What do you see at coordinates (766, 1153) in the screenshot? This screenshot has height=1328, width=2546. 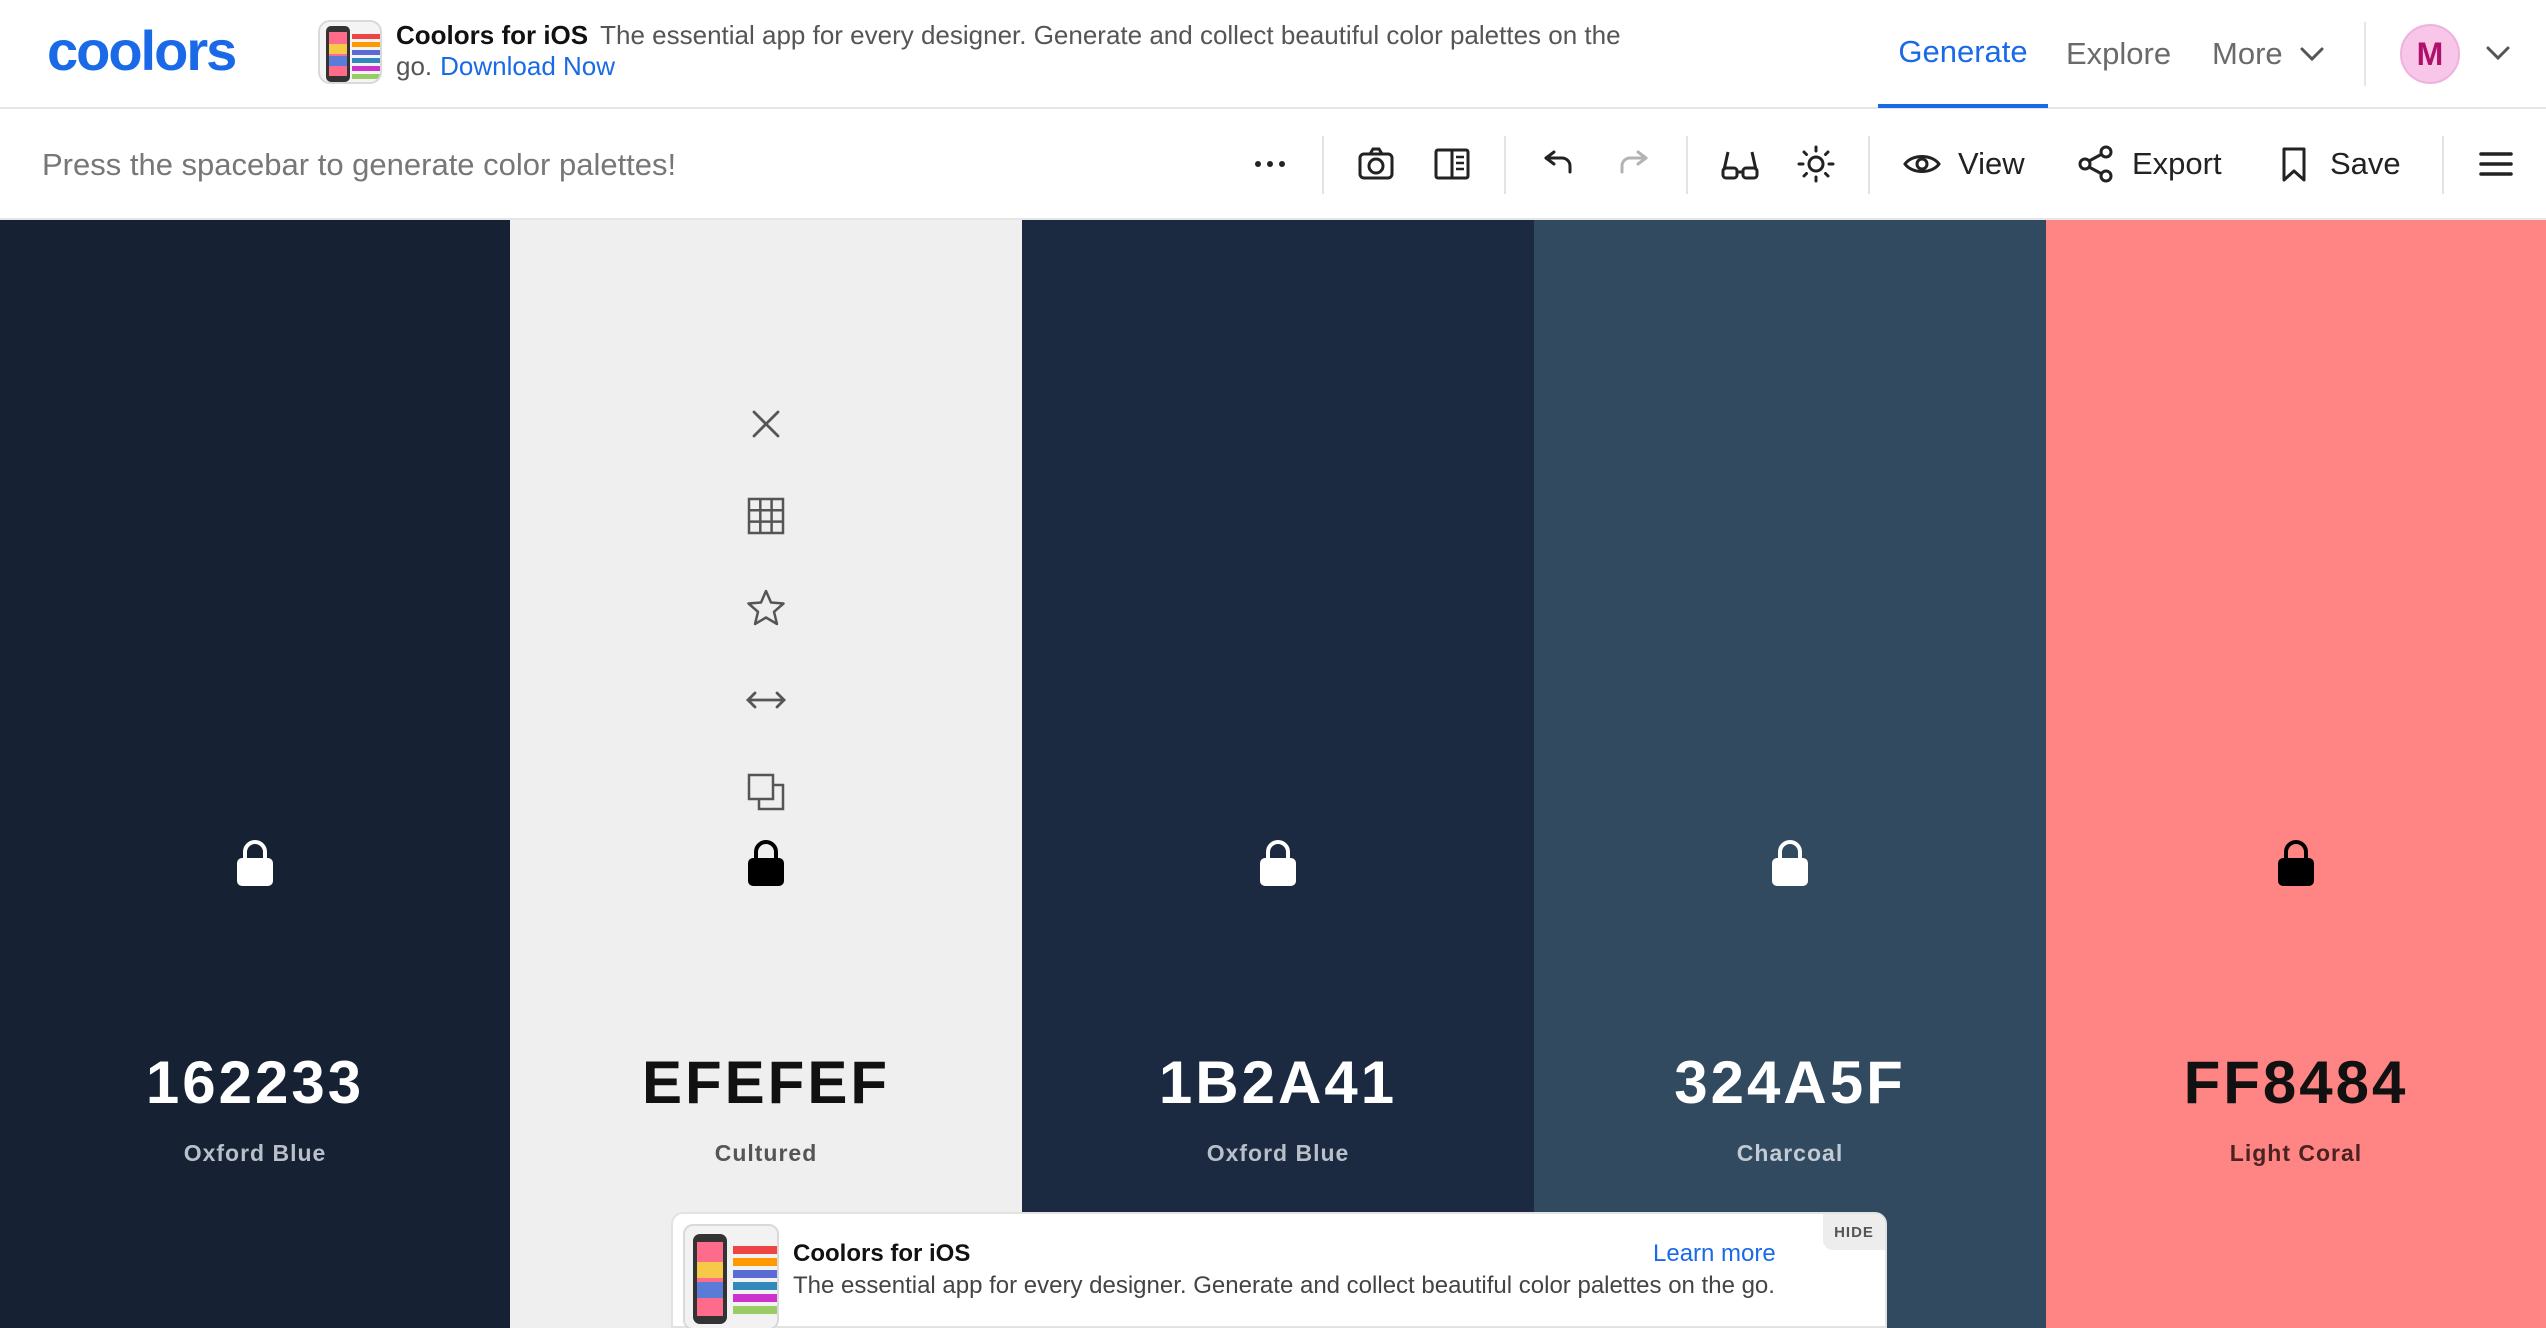 I see `color-name: Cultured` at bounding box center [766, 1153].